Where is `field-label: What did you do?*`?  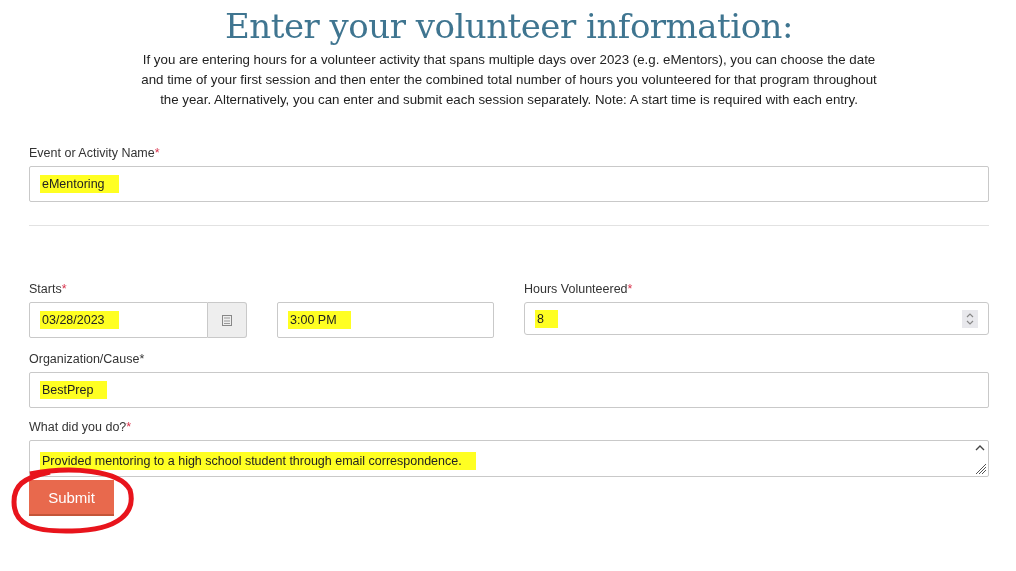 field-label: What did you do?* is located at coordinates (80, 427).